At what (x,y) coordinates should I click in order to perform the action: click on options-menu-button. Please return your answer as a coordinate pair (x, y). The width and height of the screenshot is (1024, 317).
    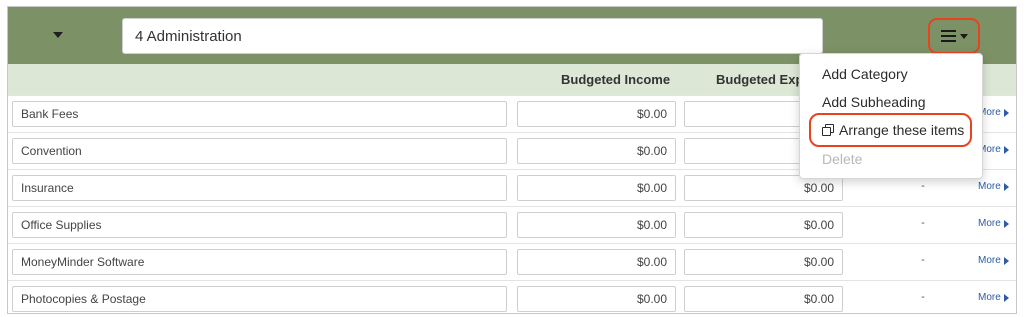
    Looking at the image, I should click on (954, 36).